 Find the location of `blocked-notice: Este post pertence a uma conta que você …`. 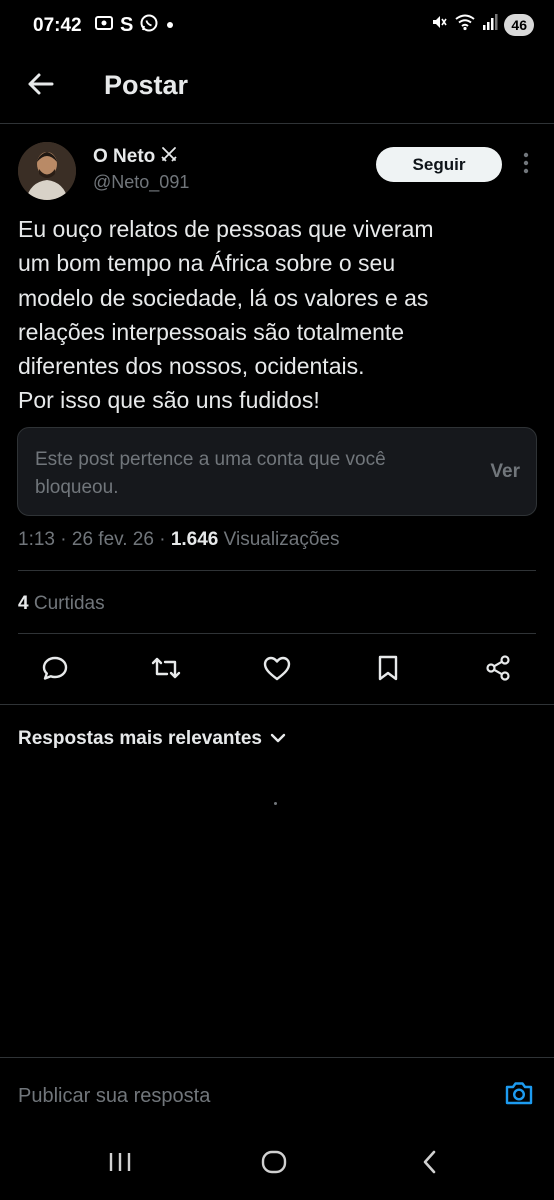

blocked-notice: Este post pertence a uma conta que você … is located at coordinates (210, 473).